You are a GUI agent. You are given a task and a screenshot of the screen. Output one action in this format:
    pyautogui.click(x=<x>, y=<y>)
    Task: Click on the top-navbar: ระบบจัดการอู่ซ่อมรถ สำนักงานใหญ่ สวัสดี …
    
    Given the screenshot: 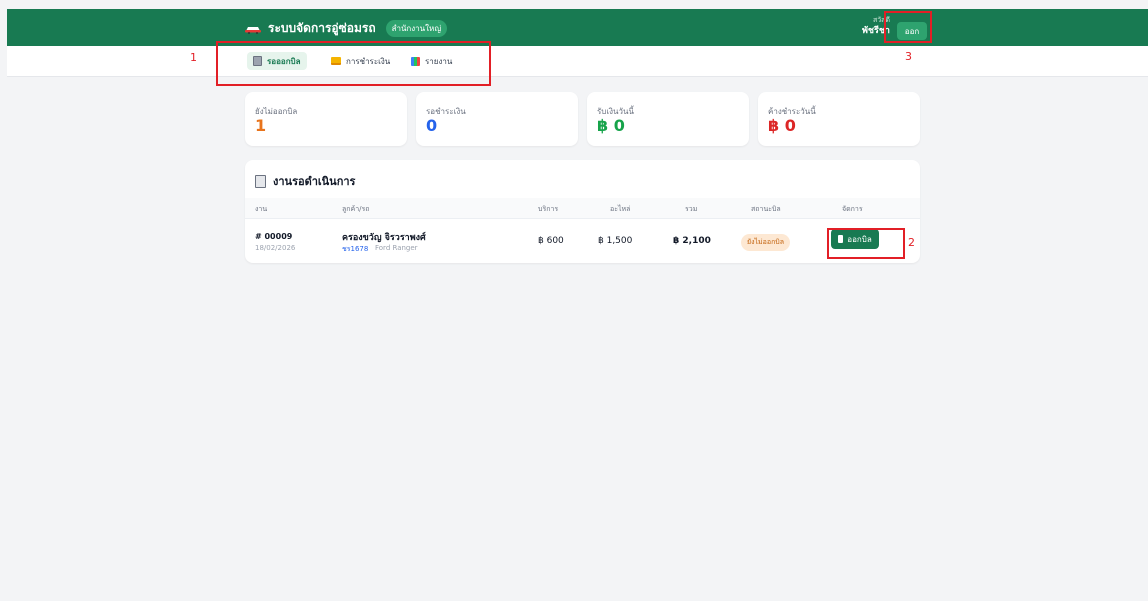 What is the action you would take?
    pyautogui.click(x=577, y=27)
    